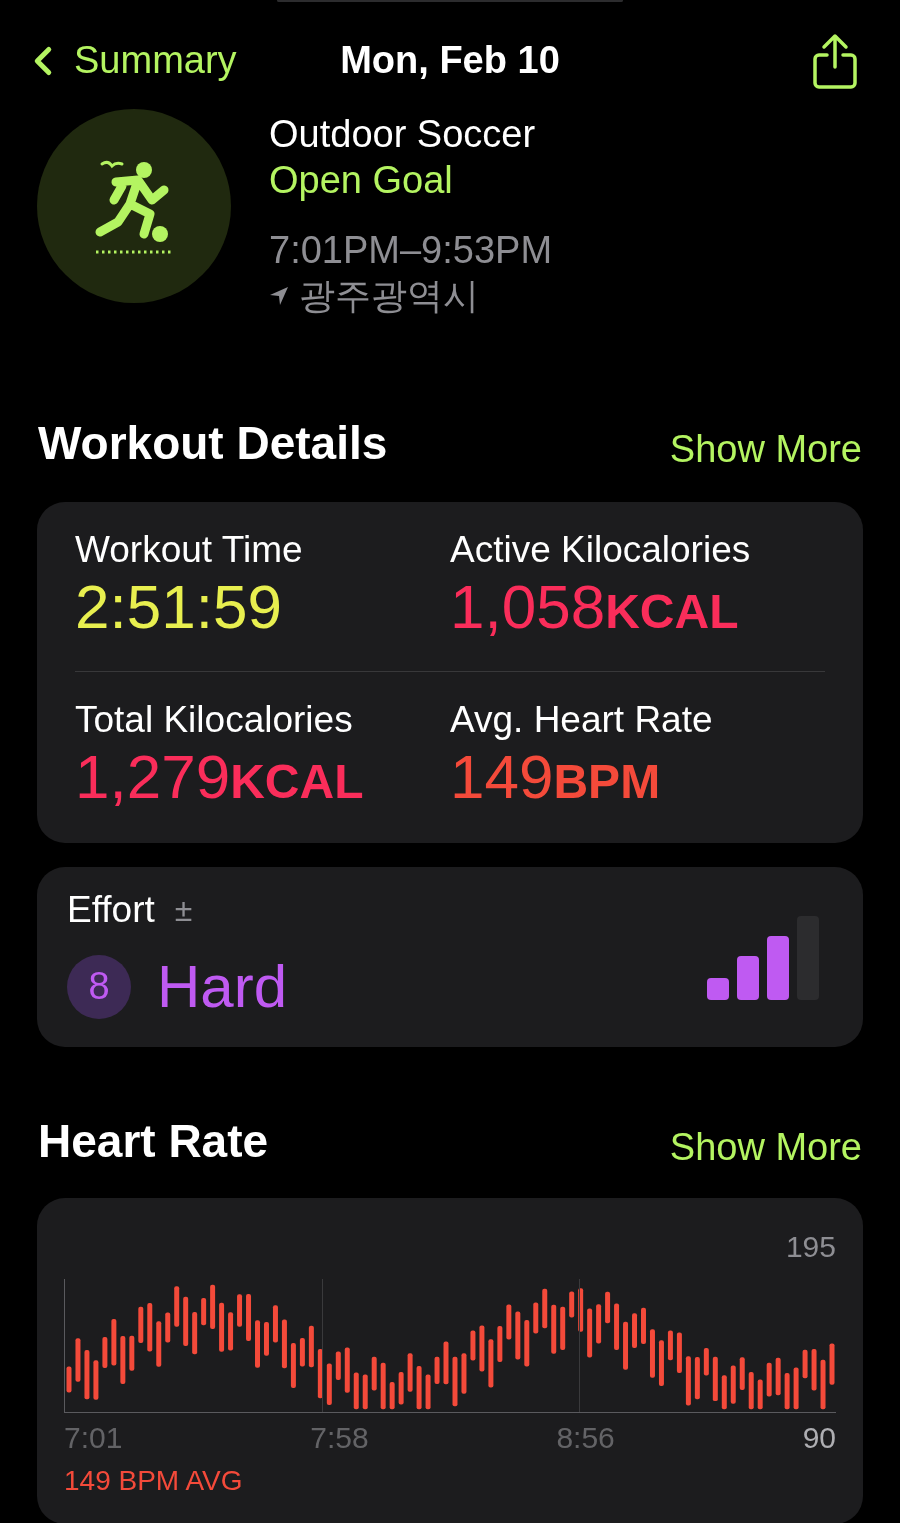 Image resolution: width=900 pixels, height=1523 pixels. What do you see at coordinates (835, 60) in the screenshot?
I see `share-icon` at bounding box center [835, 60].